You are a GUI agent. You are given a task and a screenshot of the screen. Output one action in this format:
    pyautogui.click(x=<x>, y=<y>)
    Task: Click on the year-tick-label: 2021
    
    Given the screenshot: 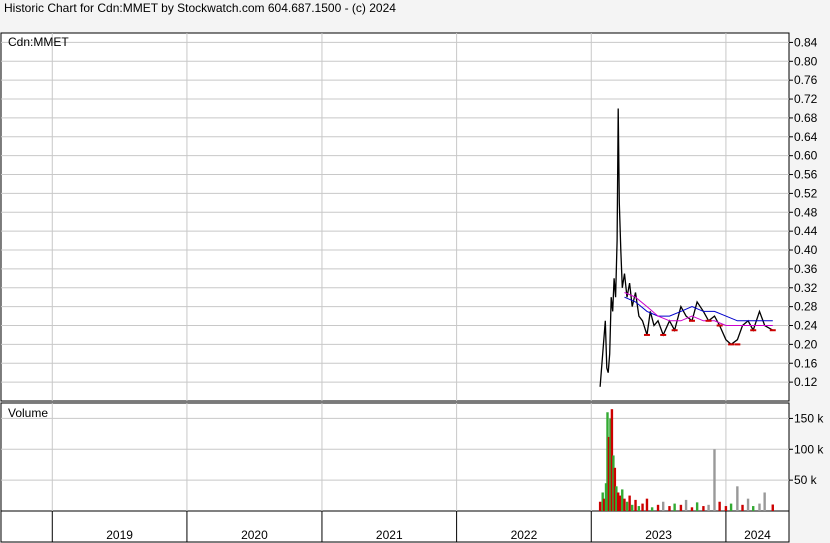 What is the action you would take?
    pyautogui.click(x=389, y=535)
    